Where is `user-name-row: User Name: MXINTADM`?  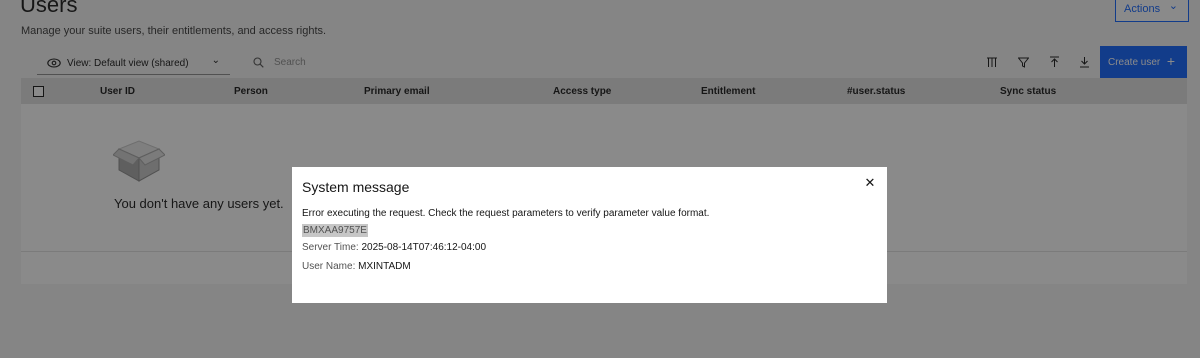 user-name-row: User Name: MXINTADM is located at coordinates (356, 266).